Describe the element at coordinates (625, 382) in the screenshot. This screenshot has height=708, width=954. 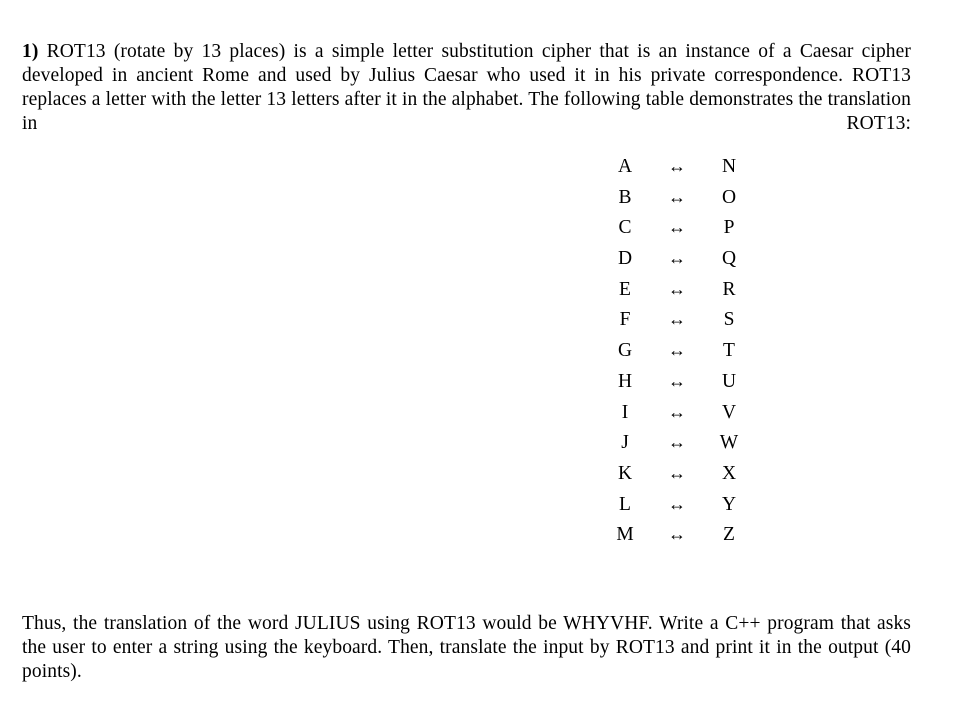
I see `cipher-plain-letter: H` at that location.